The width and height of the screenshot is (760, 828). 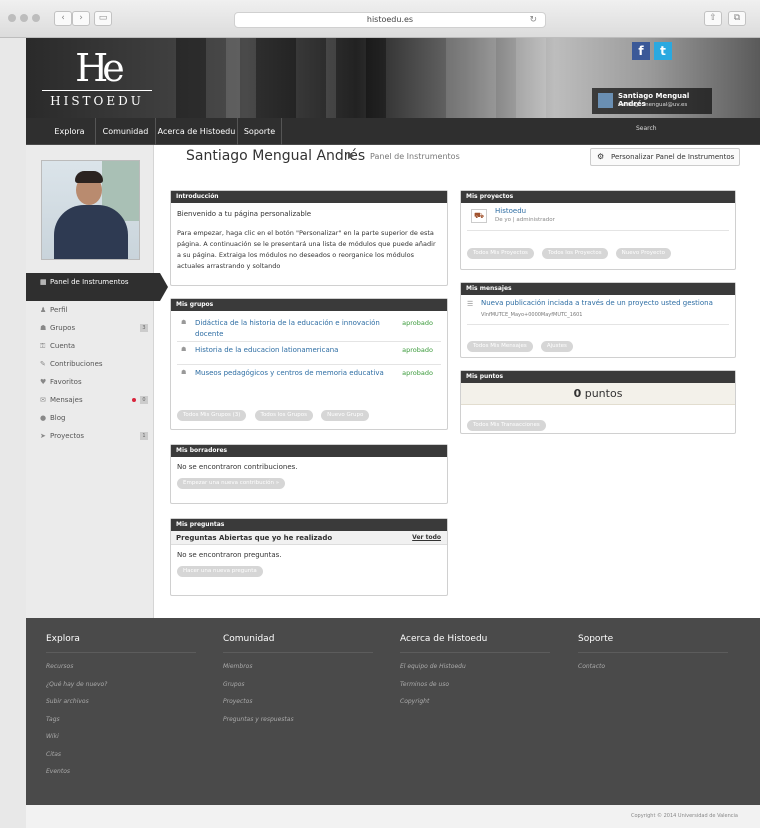 What do you see at coordinates (126, 690) in the screenshot?
I see `footer-link: ¿Qué hay de nuevo?` at bounding box center [126, 690].